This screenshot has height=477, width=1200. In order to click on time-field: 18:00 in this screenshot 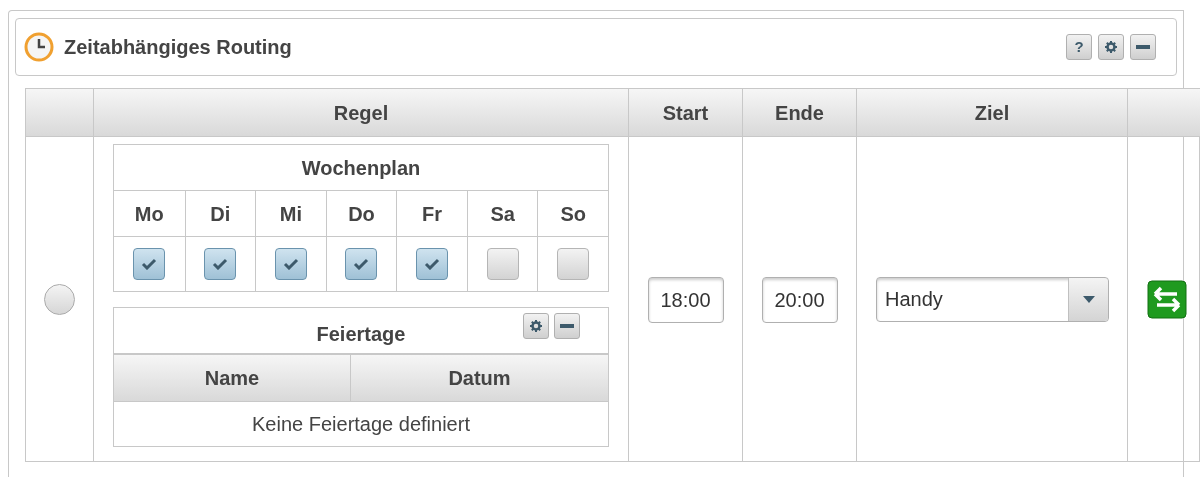, I will do `click(685, 299)`.